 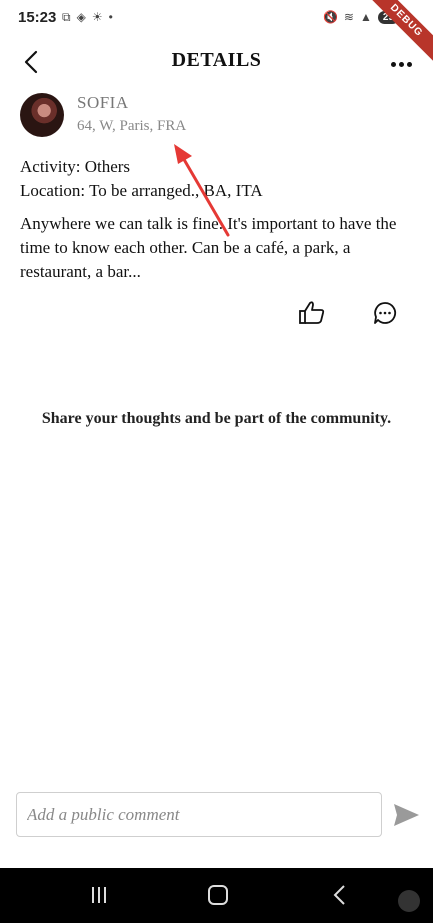 I want to click on comment-input, so click(x=199, y=814).